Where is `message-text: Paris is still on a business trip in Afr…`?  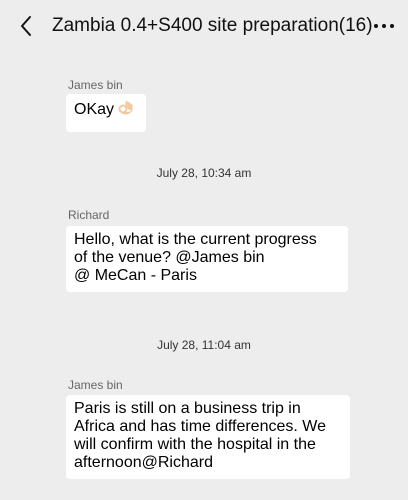 message-text: Paris is still on a business trip in Afr… is located at coordinates (200, 435).